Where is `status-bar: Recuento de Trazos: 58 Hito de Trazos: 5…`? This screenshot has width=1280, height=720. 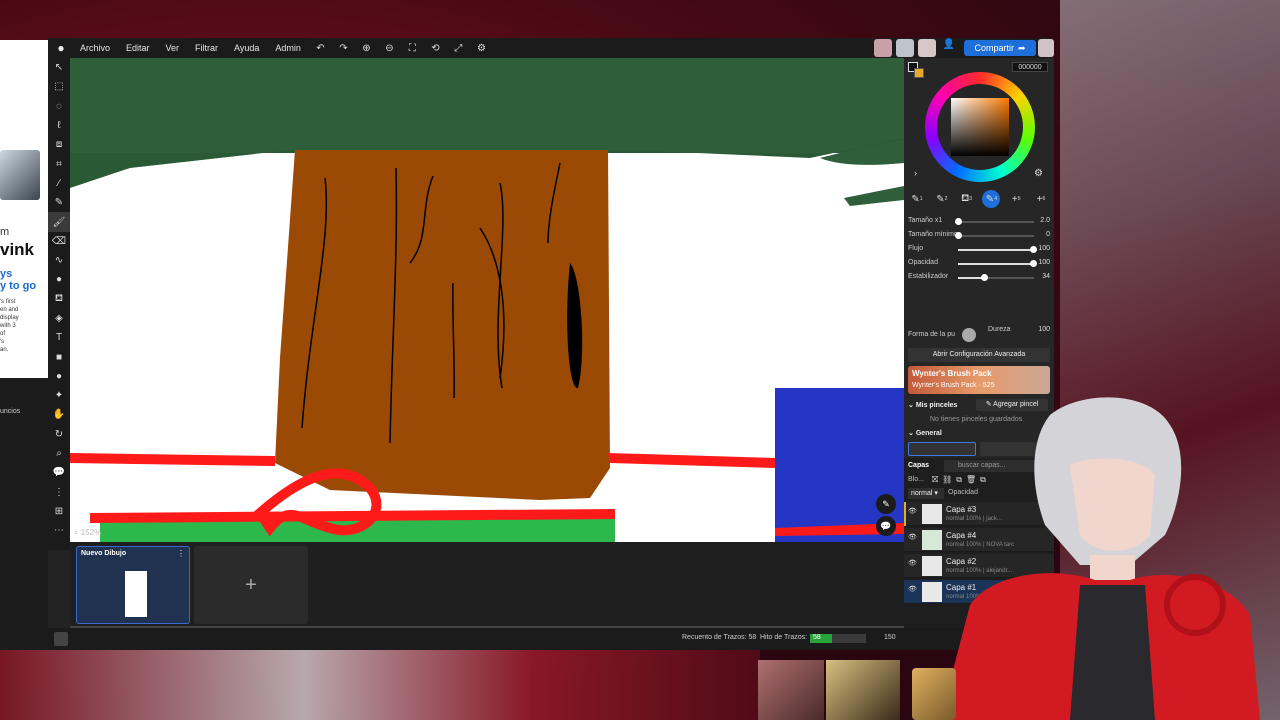
status-bar: Recuento de Trazos: 58 Hito de Trazos: 5… is located at coordinates (551, 639).